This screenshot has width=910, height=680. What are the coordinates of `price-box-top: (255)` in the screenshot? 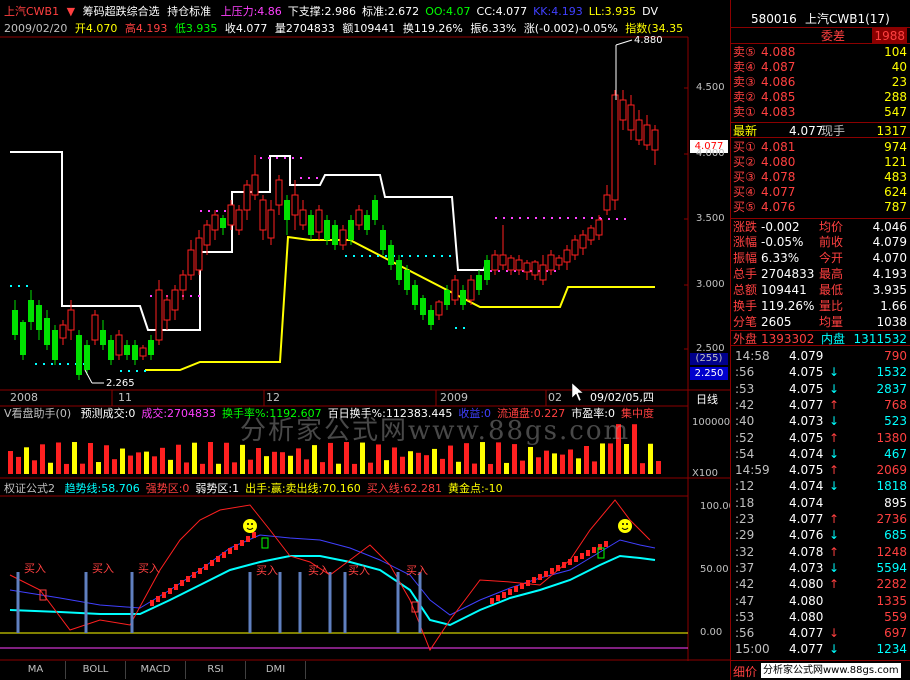 It's located at (709, 359).